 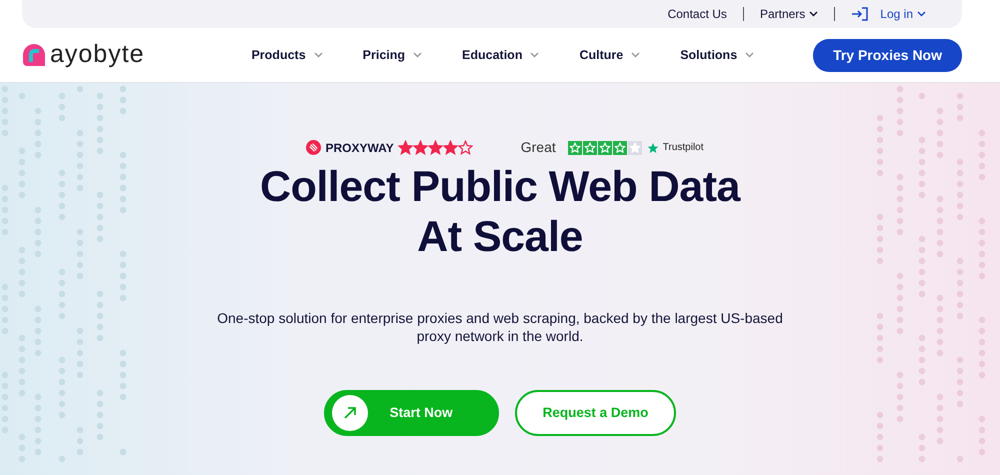 What do you see at coordinates (500, 212) in the screenshot?
I see `hero-title: Collect Public Web Data At Scale` at bounding box center [500, 212].